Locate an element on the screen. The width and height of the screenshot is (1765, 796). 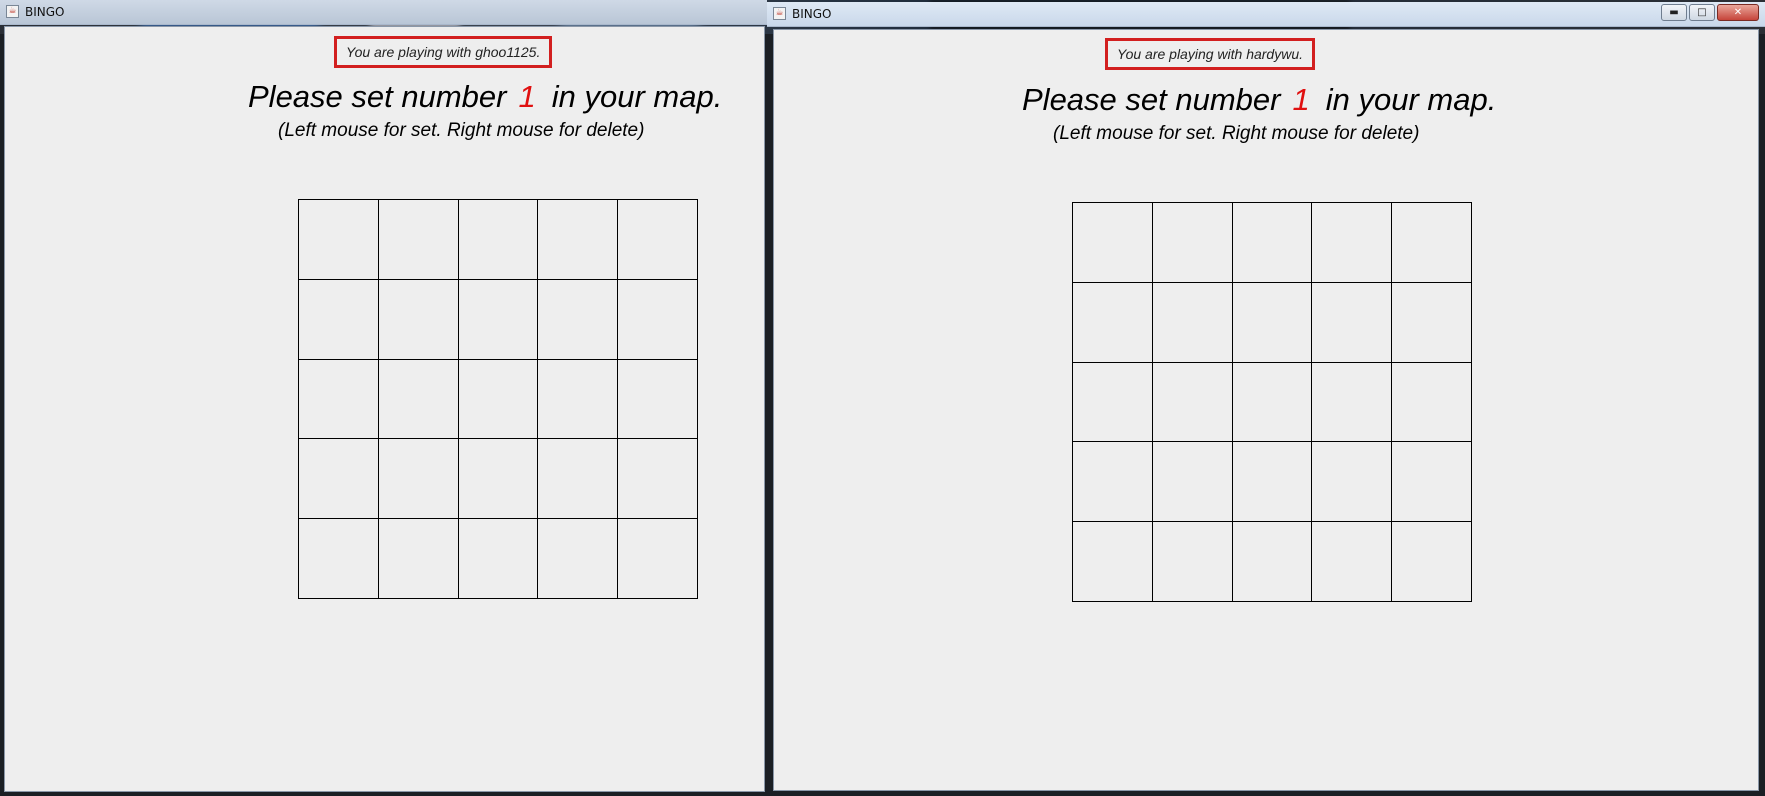
close-button: ✕ is located at coordinates (1738, 12).